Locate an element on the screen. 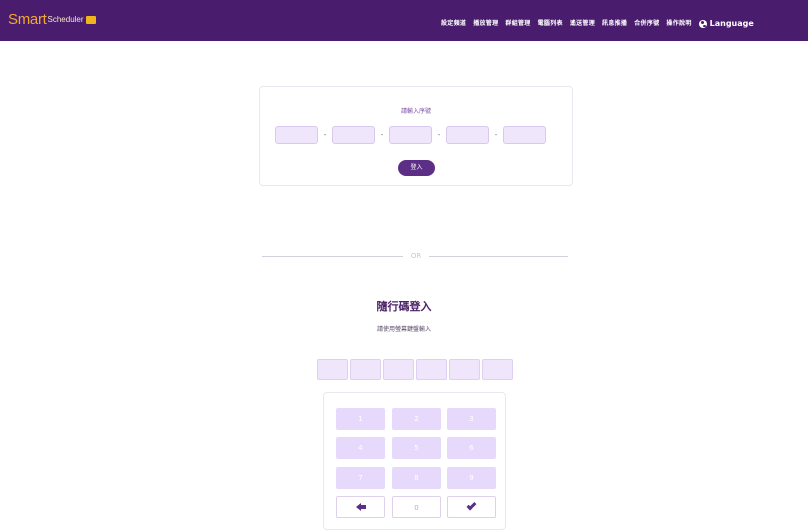 This screenshot has width=808, height=530. nav-item-help: 操作說明 is located at coordinates (678, 24).